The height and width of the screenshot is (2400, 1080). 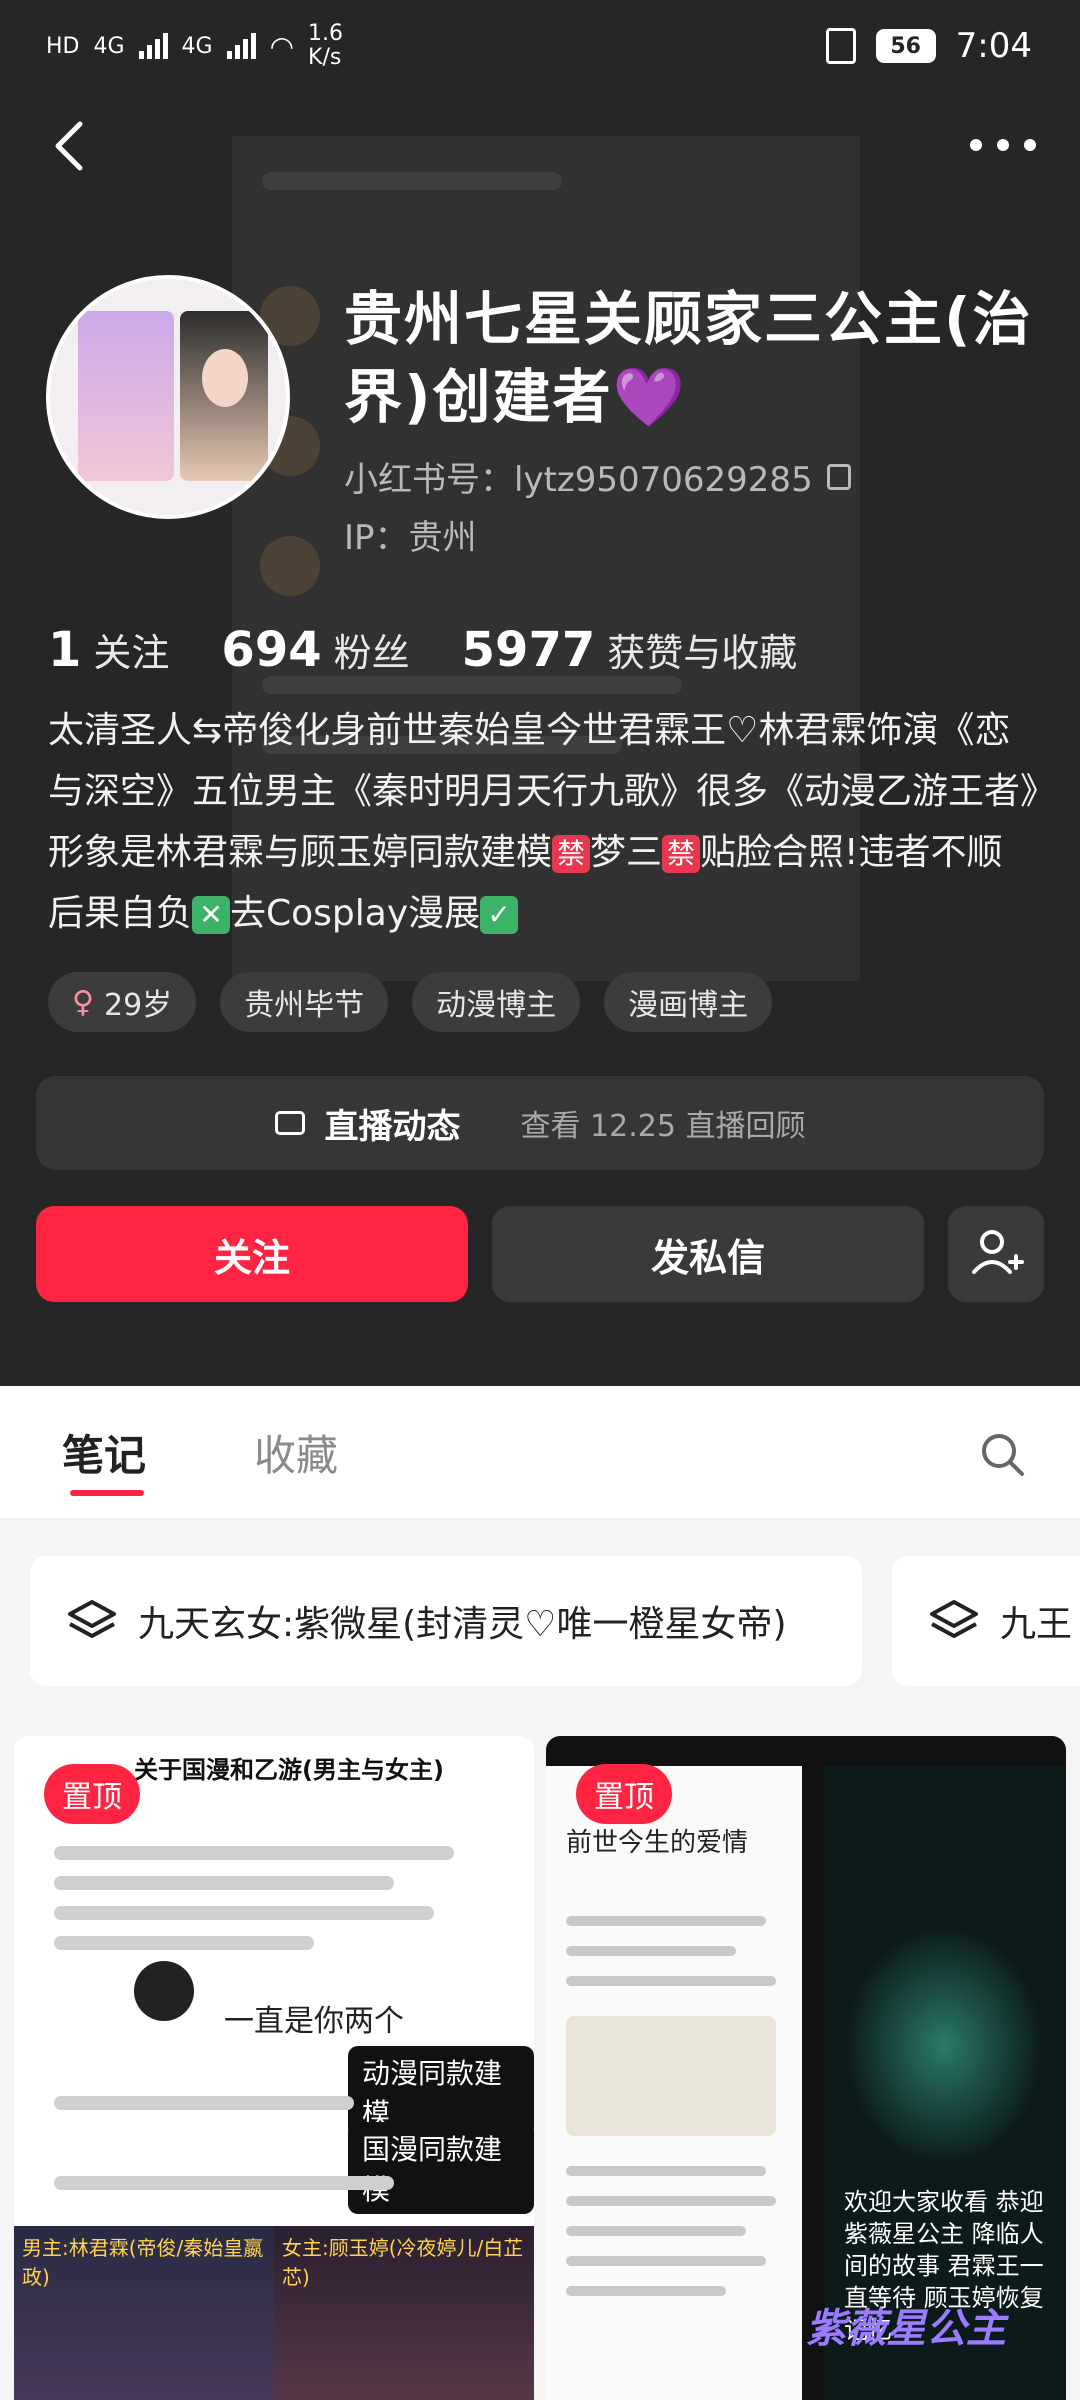 What do you see at coordinates (540, 48) in the screenshot?
I see `status-bar: HD 4G 4G ◠ 1.6 K/s 56 7:04` at bounding box center [540, 48].